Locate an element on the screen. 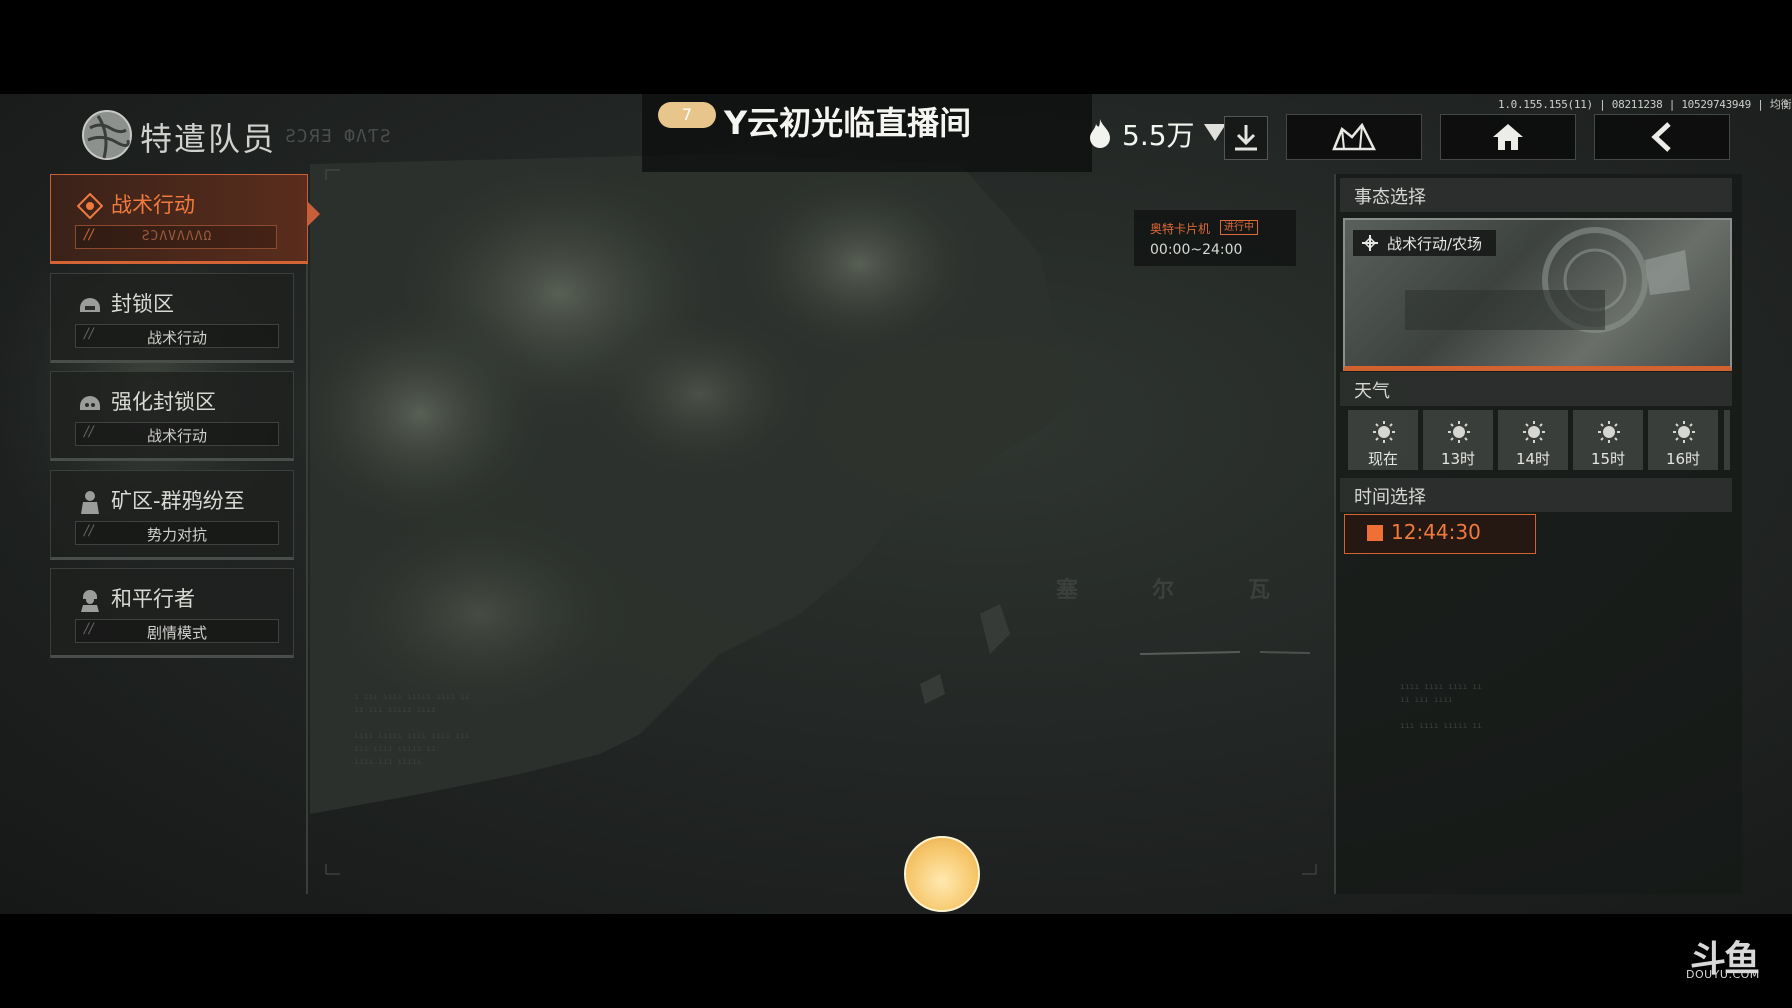 The width and height of the screenshot is (1792, 1008). weather-label: 15时 is located at coordinates (1608, 459).